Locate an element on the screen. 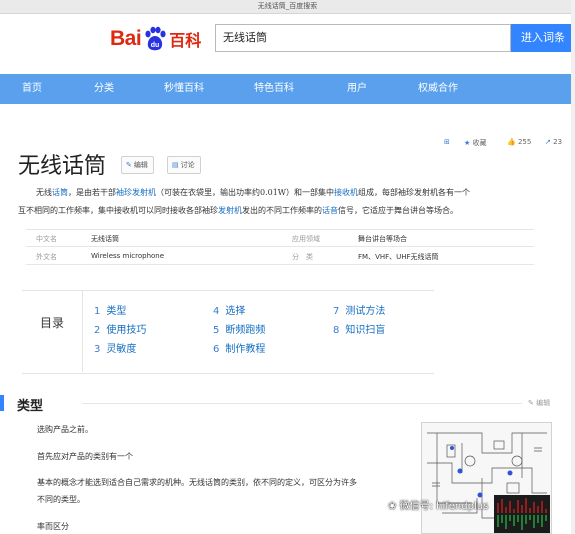  circuit-diagram-image is located at coordinates (486, 478).